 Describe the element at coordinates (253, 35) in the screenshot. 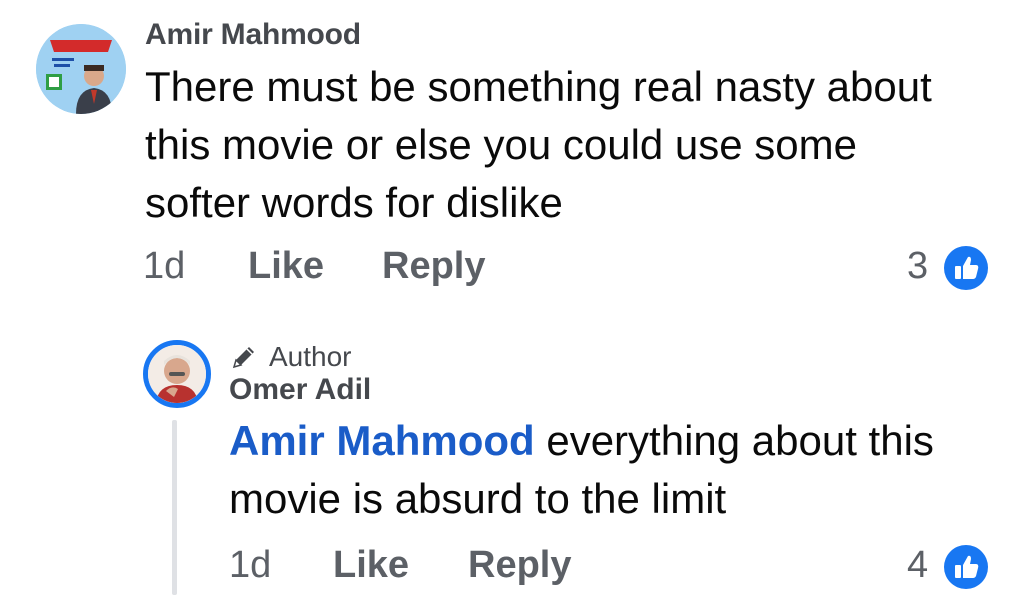

I see `comment-author: Amir Mahmood` at that location.